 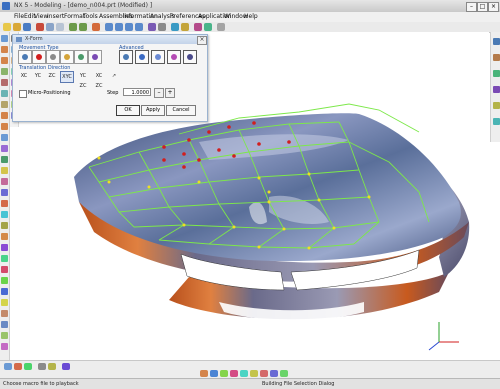 I want to click on translate-yc-button: YC, so click(x=38, y=76).